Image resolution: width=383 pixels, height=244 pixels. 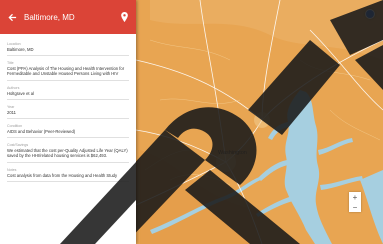 I want to click on field-authors: Authors Holtgrave et al, so click(x=68, y=93).